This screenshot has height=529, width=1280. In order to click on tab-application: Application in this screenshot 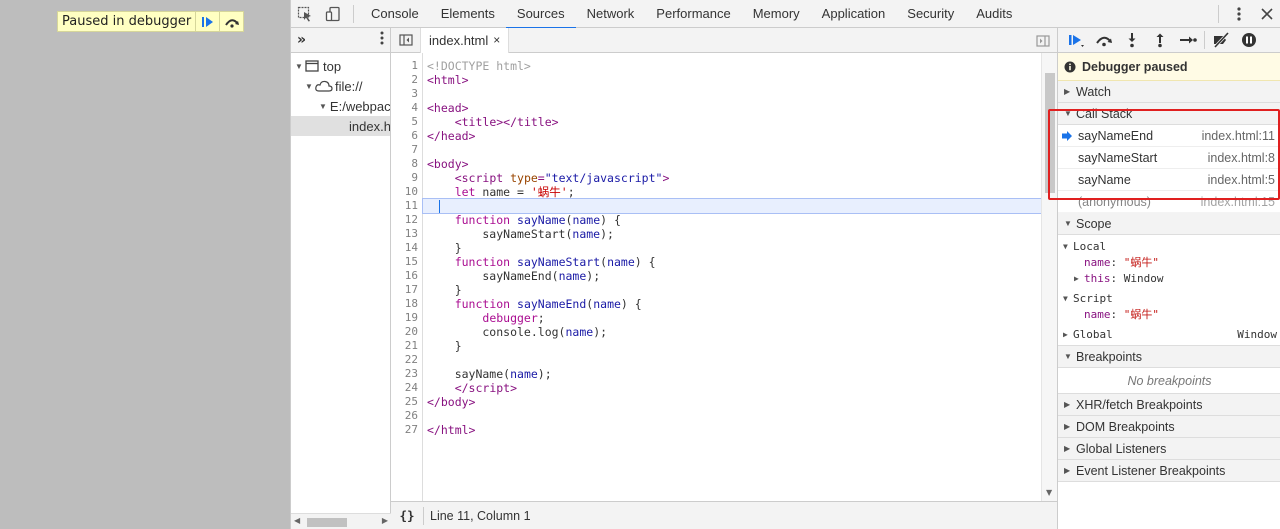, I will do `click(854, 14)`.